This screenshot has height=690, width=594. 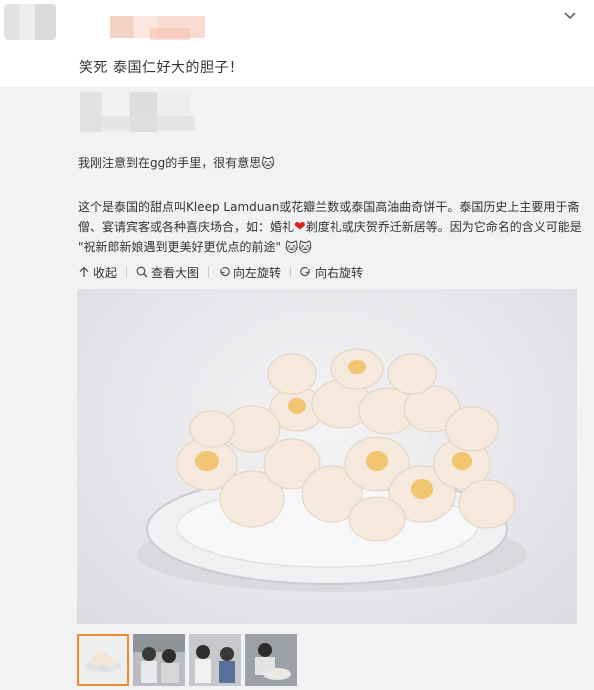 I want to click on cat-emoji-icon: 🐱, so click(x=268, y=164).